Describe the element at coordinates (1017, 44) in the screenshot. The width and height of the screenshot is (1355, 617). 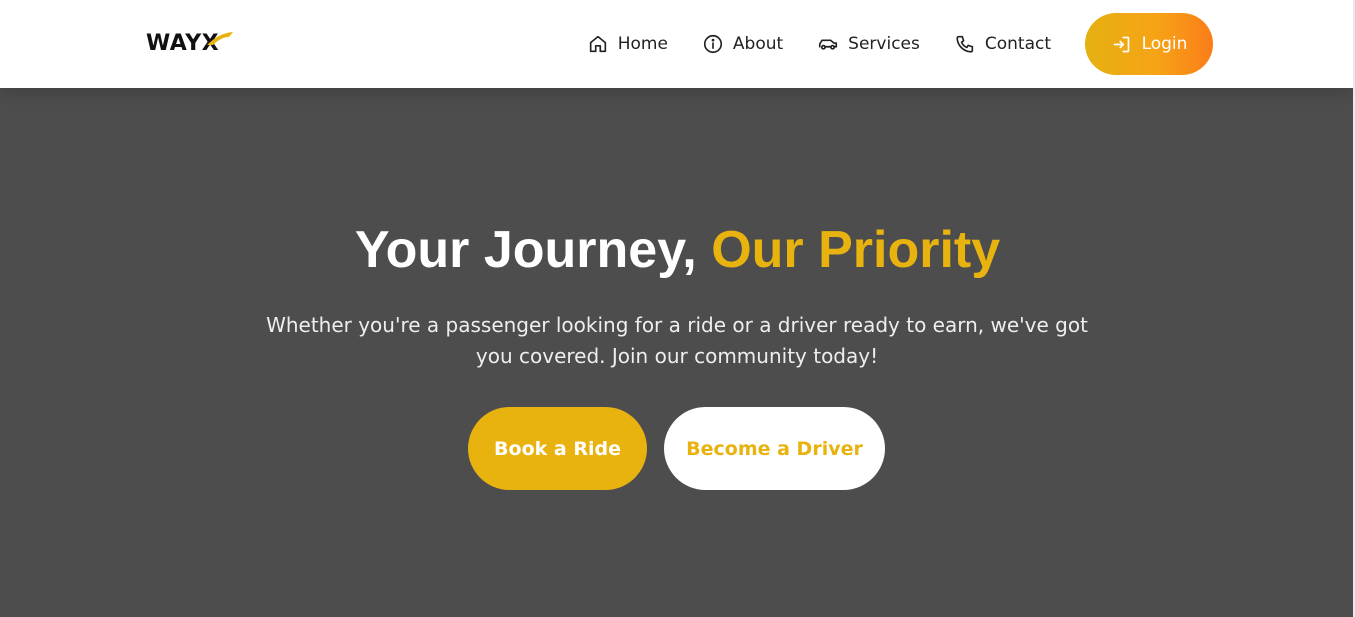
I see `nav-item-label: Contact` at that location.